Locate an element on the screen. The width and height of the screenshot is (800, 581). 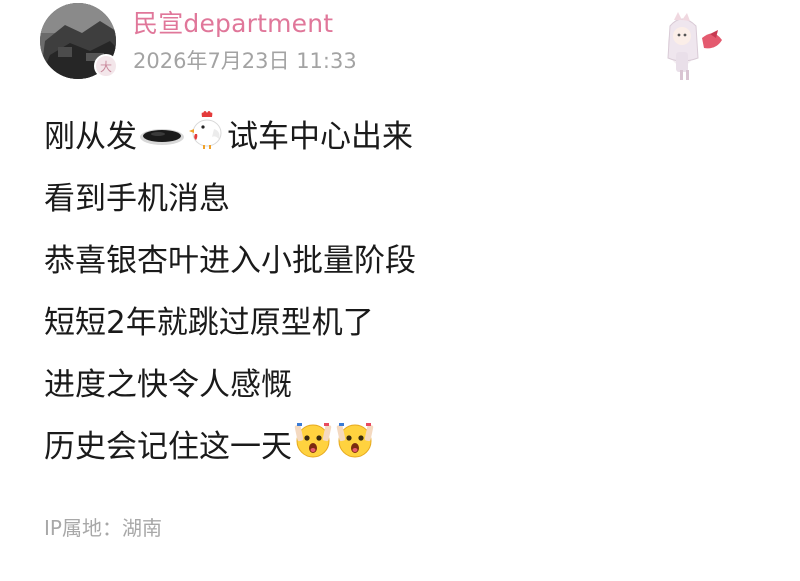
level-badge: 大 is located at coordinates (106, 66).